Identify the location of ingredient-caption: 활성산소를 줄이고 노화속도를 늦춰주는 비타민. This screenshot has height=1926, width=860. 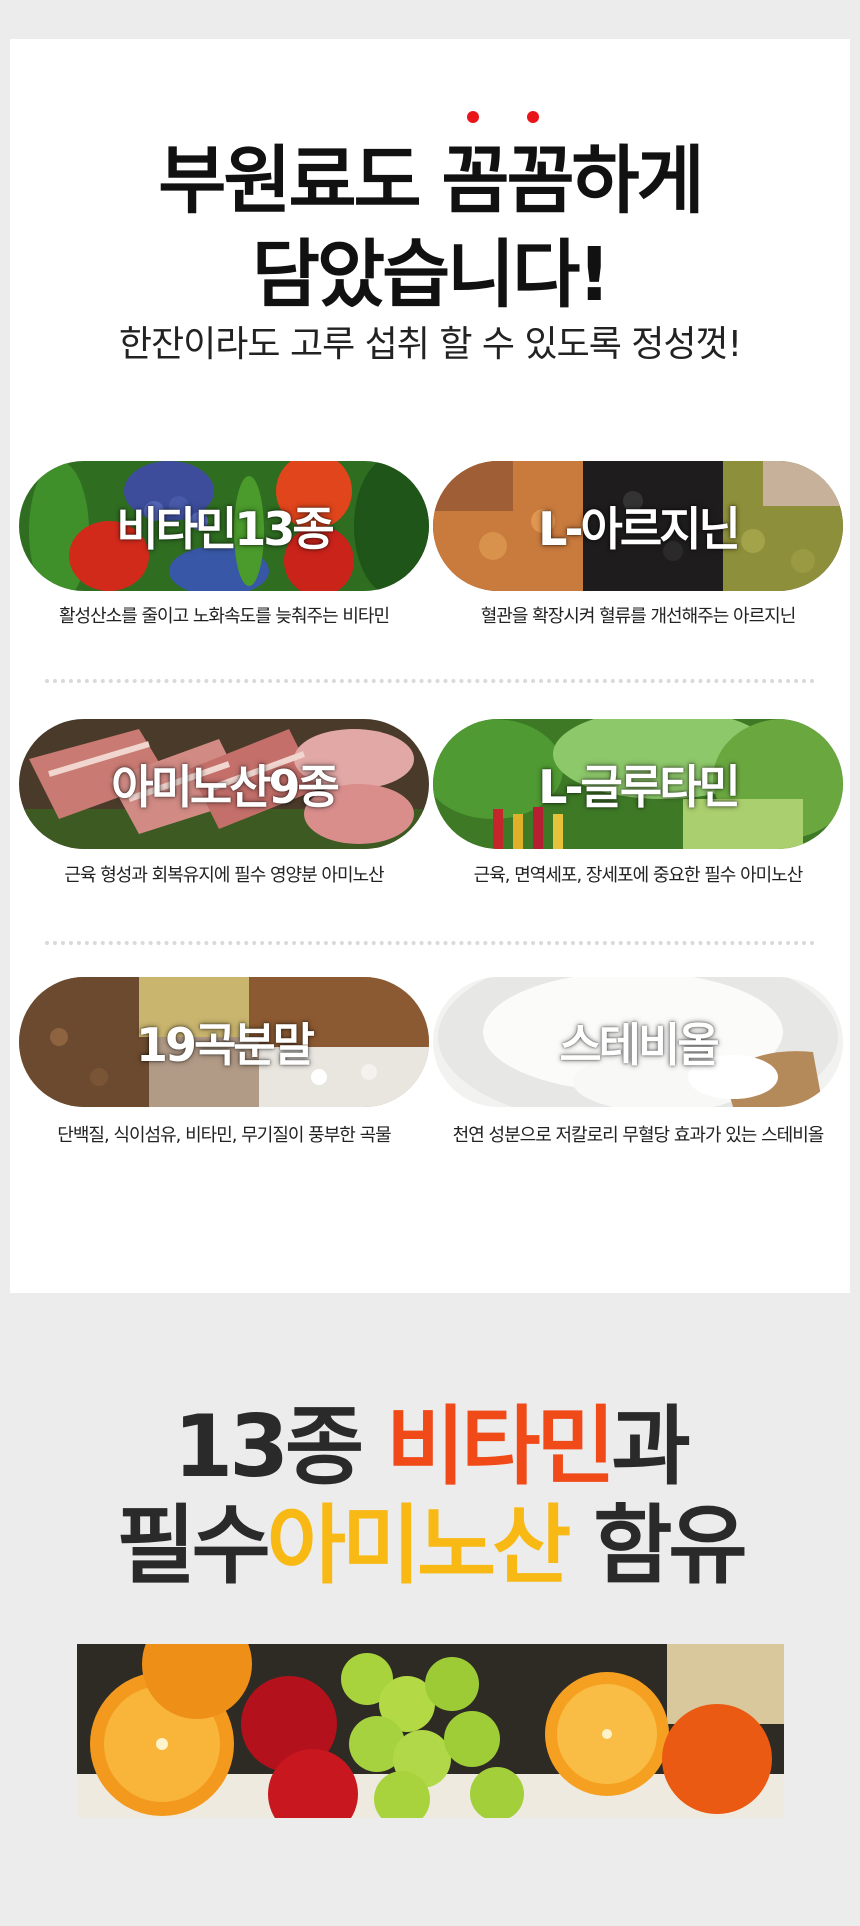
(224, 616).